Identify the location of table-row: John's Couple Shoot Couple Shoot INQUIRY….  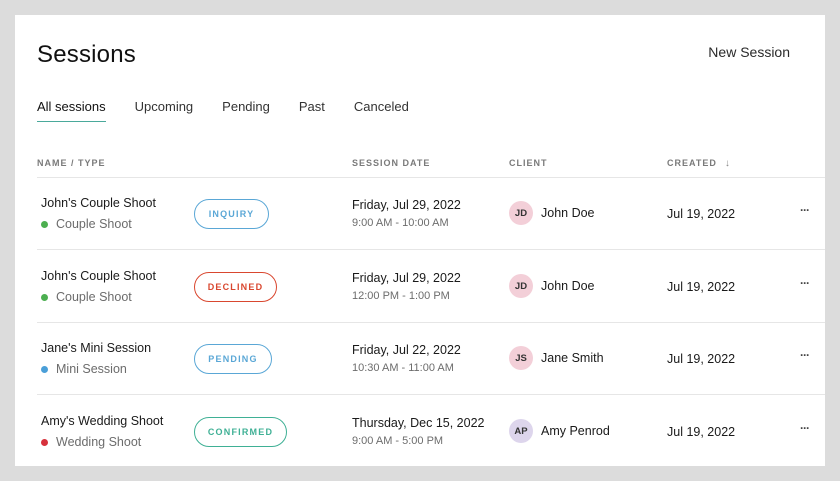
(431, 213).